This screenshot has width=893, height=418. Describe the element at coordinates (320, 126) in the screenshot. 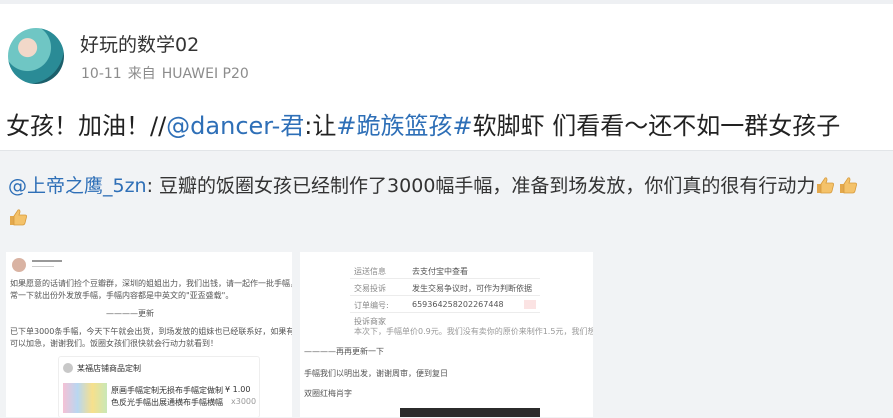

I see `post-text-mid: :让` at that location.